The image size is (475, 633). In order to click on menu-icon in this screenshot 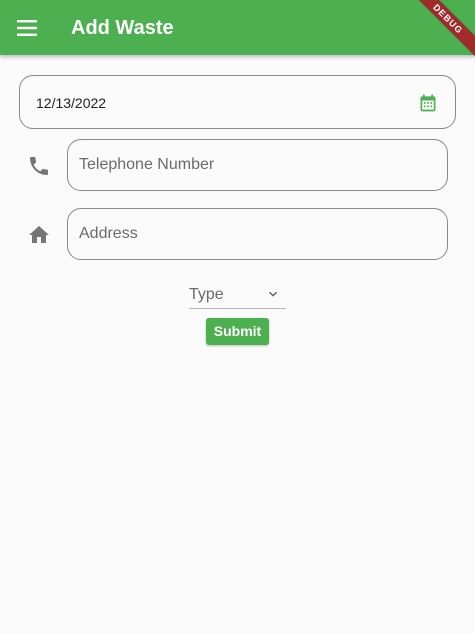, I will do `click(27, 28)`.